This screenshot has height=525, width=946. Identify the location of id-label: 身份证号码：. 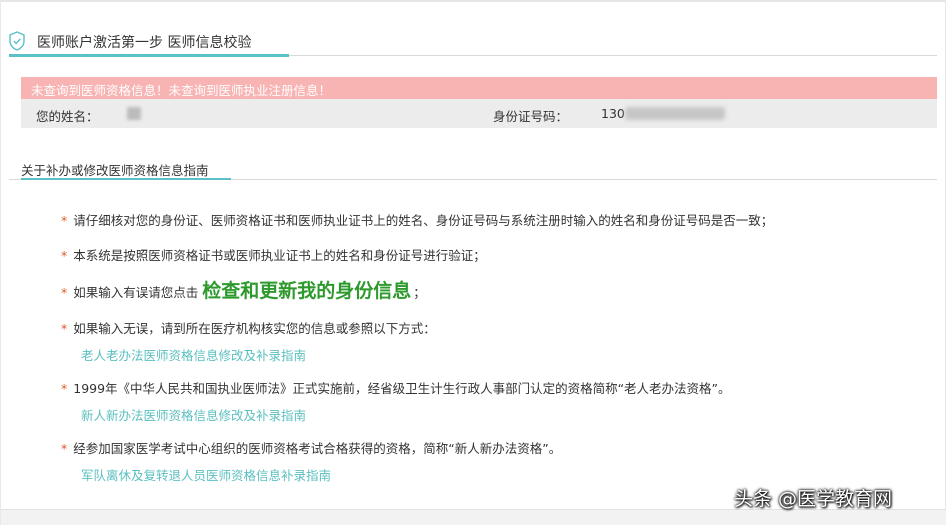
(531, 116).